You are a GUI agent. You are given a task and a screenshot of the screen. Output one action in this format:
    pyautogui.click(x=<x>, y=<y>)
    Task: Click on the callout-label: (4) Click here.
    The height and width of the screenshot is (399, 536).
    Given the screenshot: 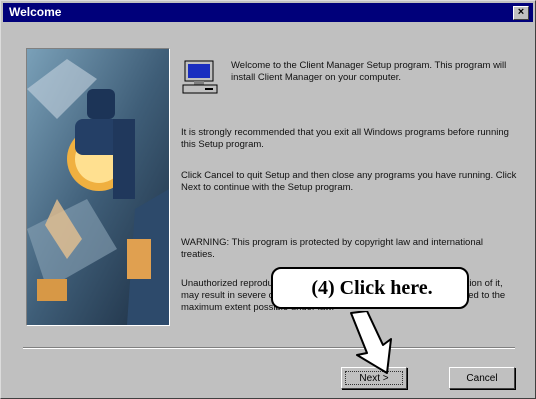 What is the action you would take?
    pyautogui.click(x=372, y=288)
    